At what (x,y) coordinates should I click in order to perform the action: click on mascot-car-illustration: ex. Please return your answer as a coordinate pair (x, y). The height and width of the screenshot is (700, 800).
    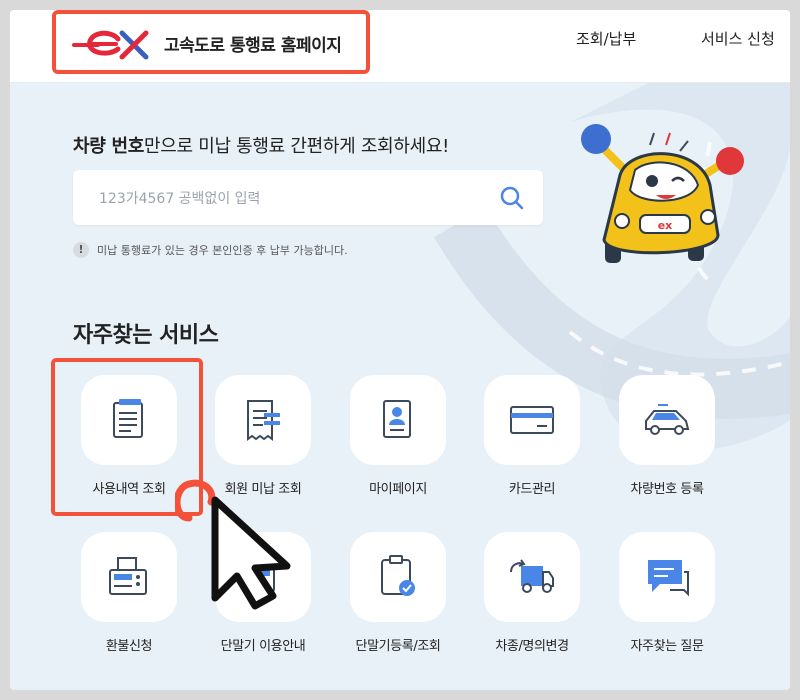
    Looking at the image, I should click on (662, 193).